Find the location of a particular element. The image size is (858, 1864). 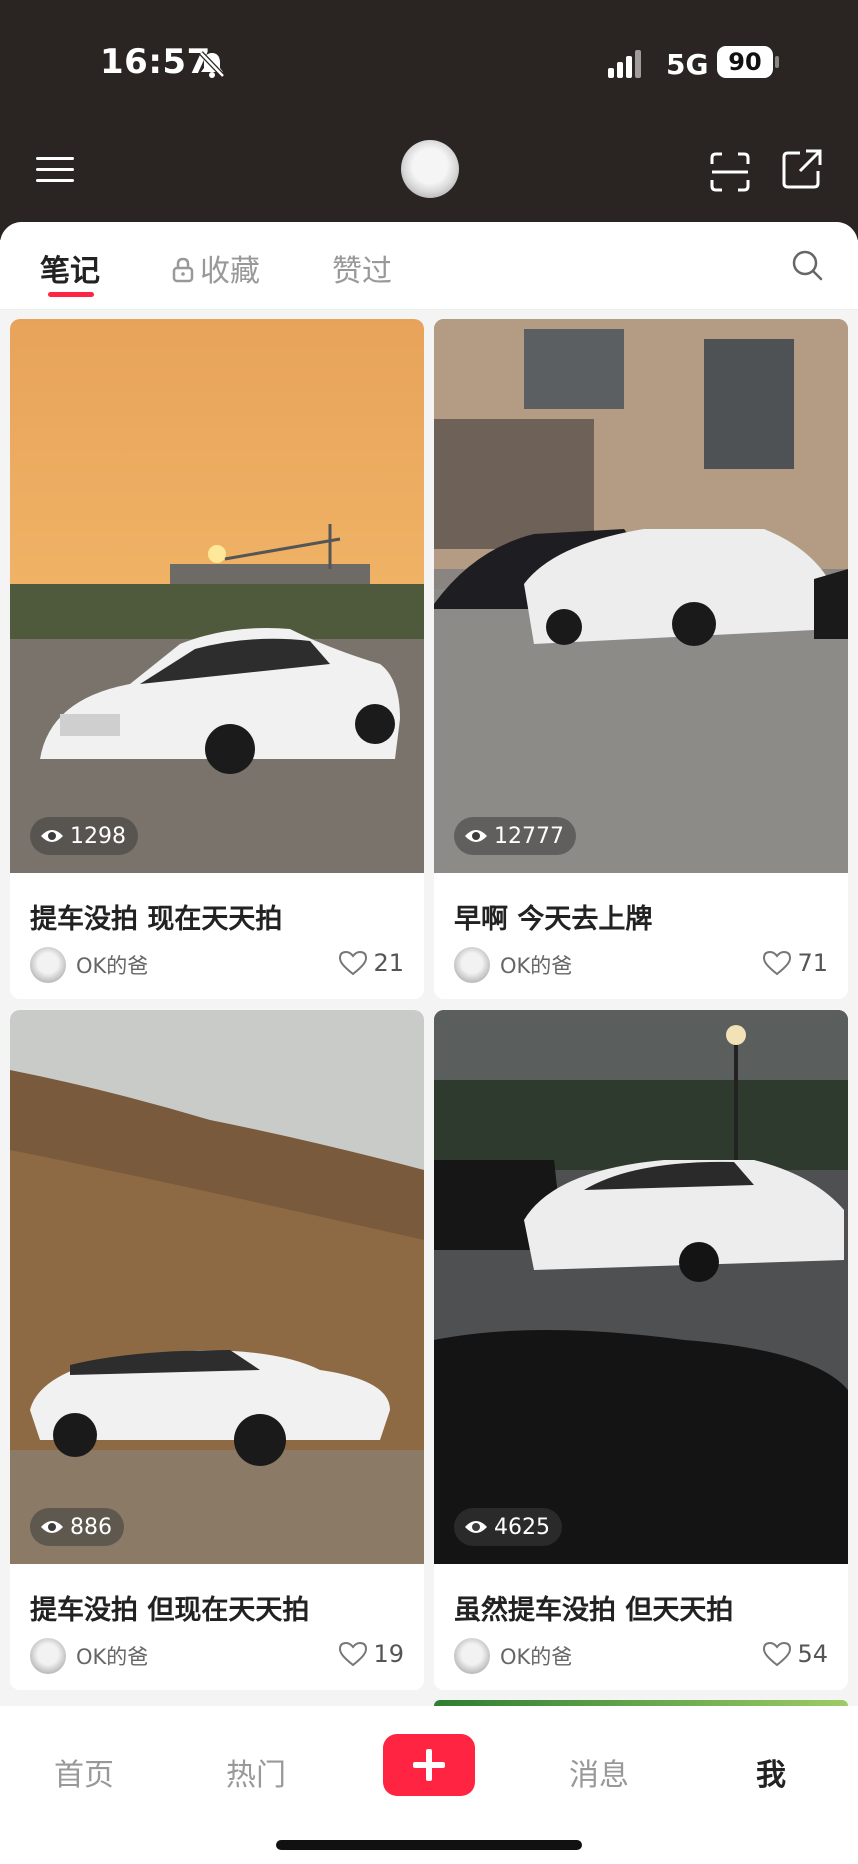

note-photo: 4625 is located at coordinates (641, 1287).